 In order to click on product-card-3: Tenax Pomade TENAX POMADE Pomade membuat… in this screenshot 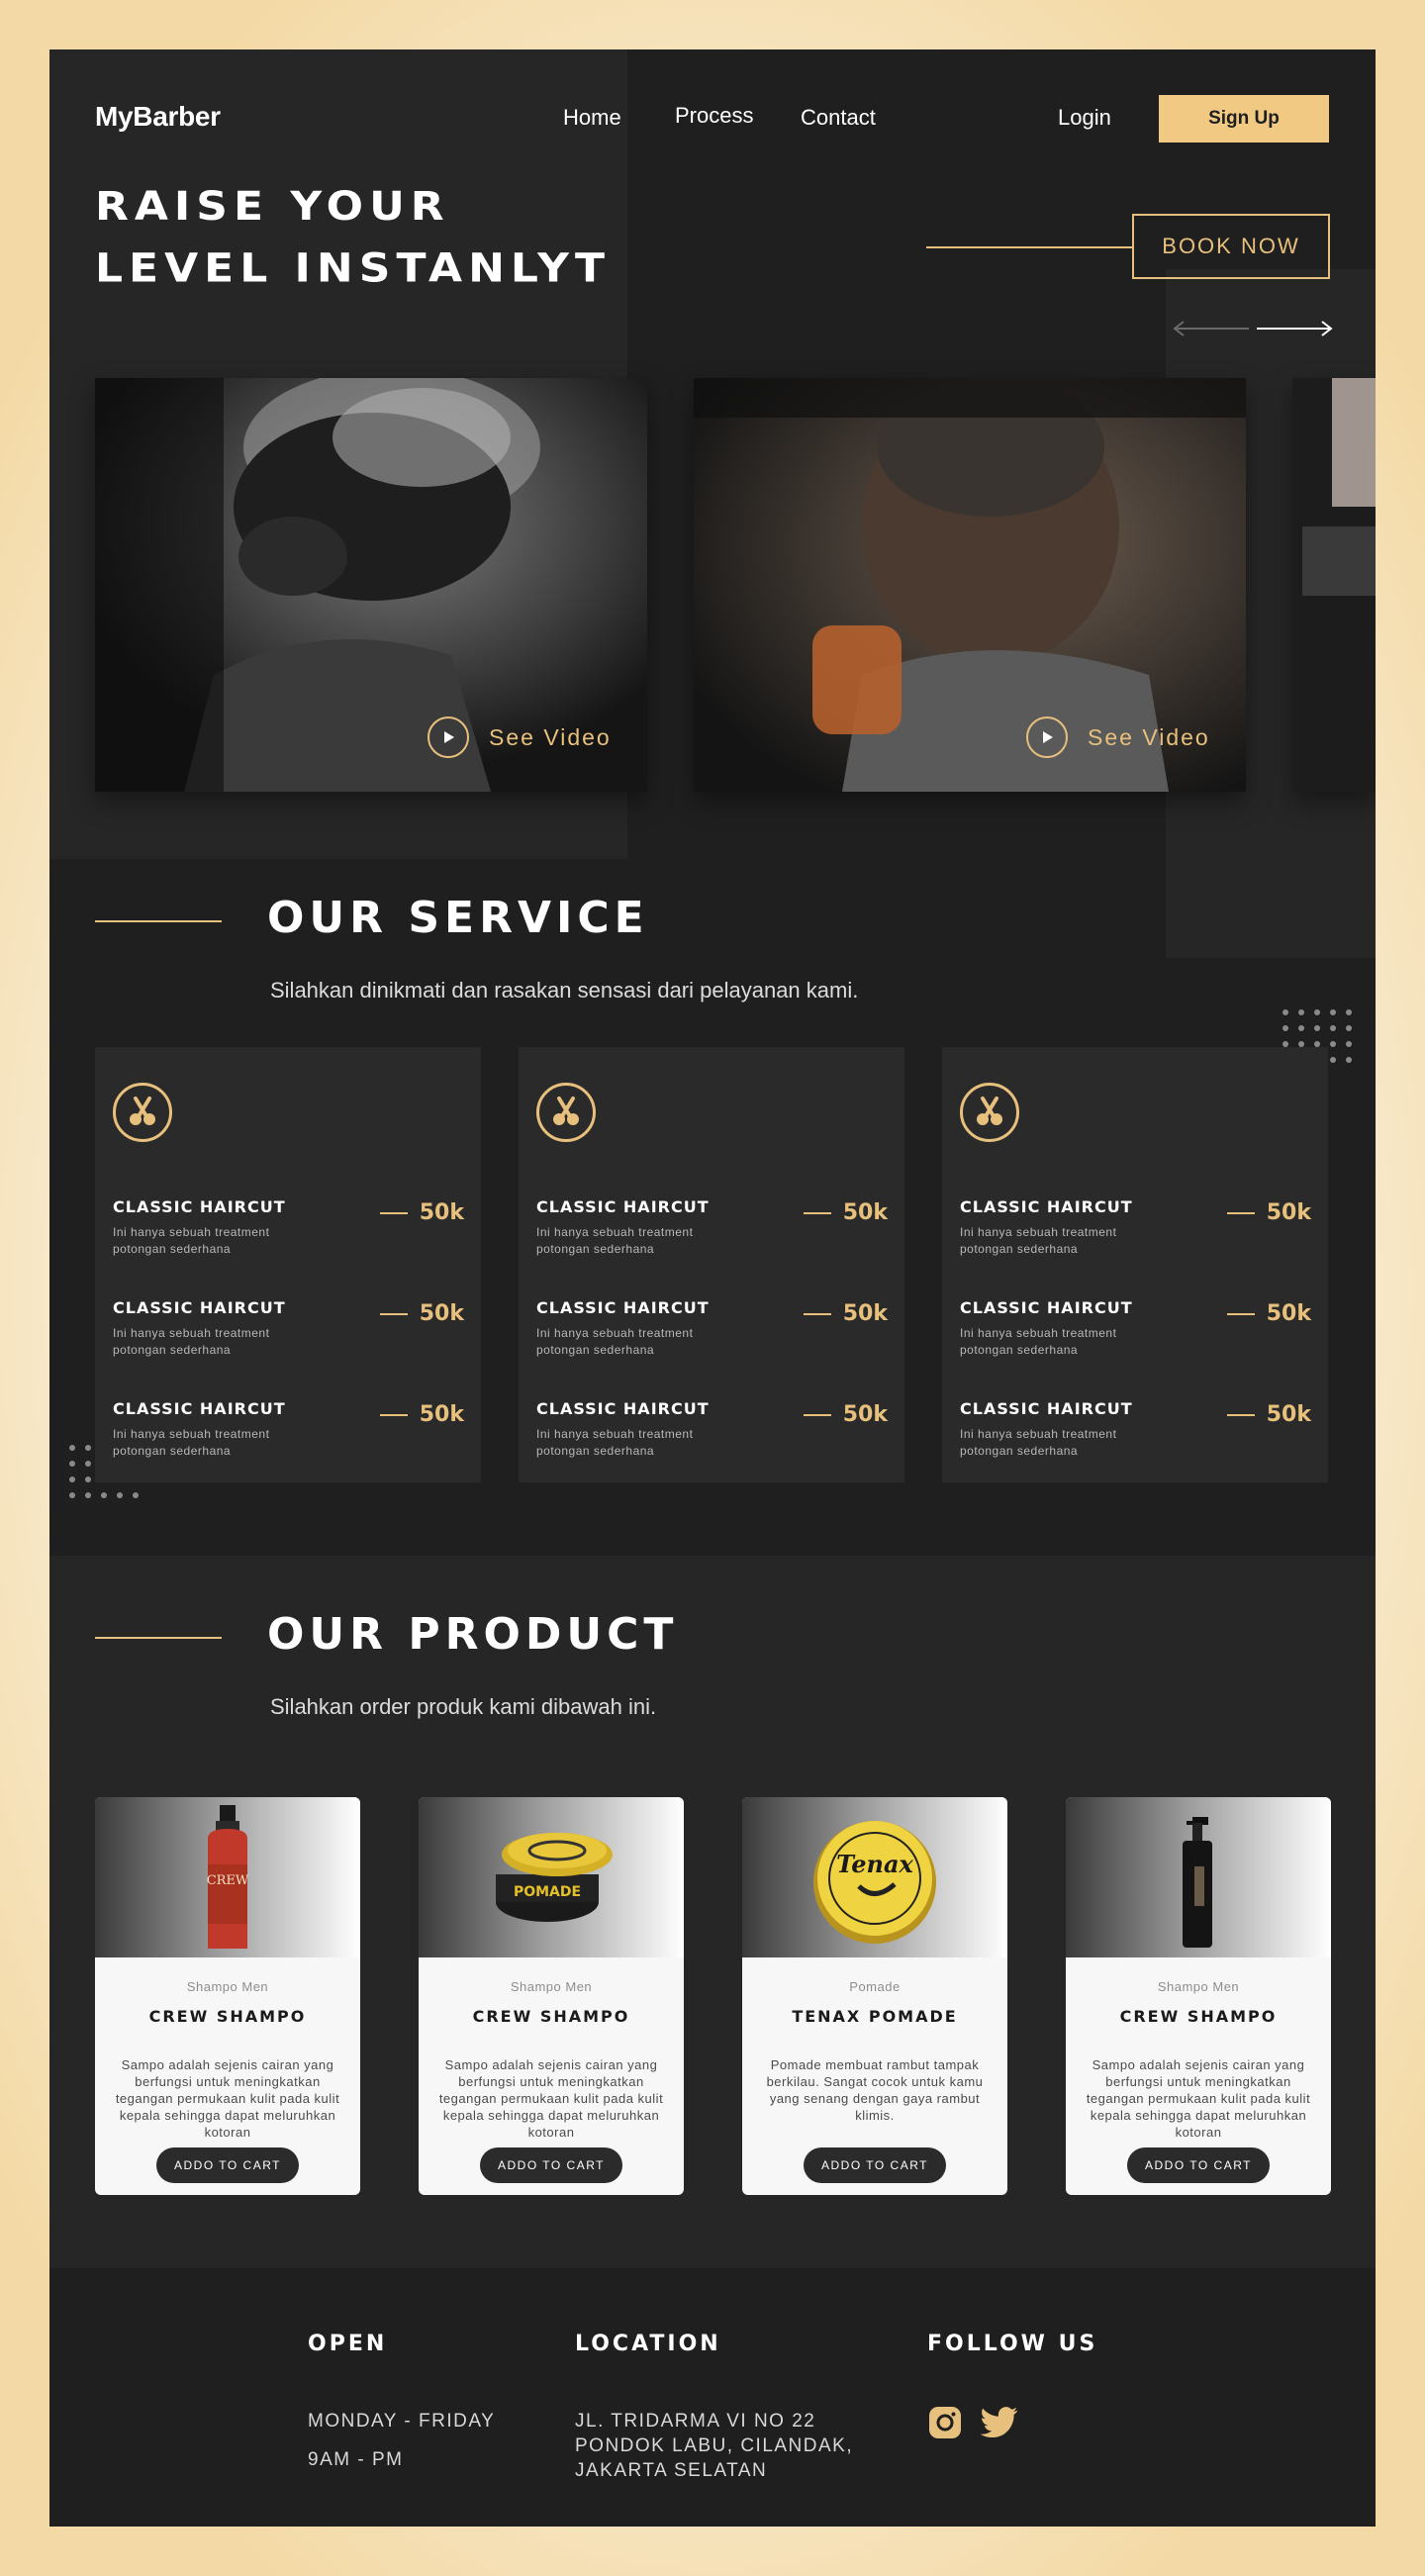, I will do `click(875, 1996)`.